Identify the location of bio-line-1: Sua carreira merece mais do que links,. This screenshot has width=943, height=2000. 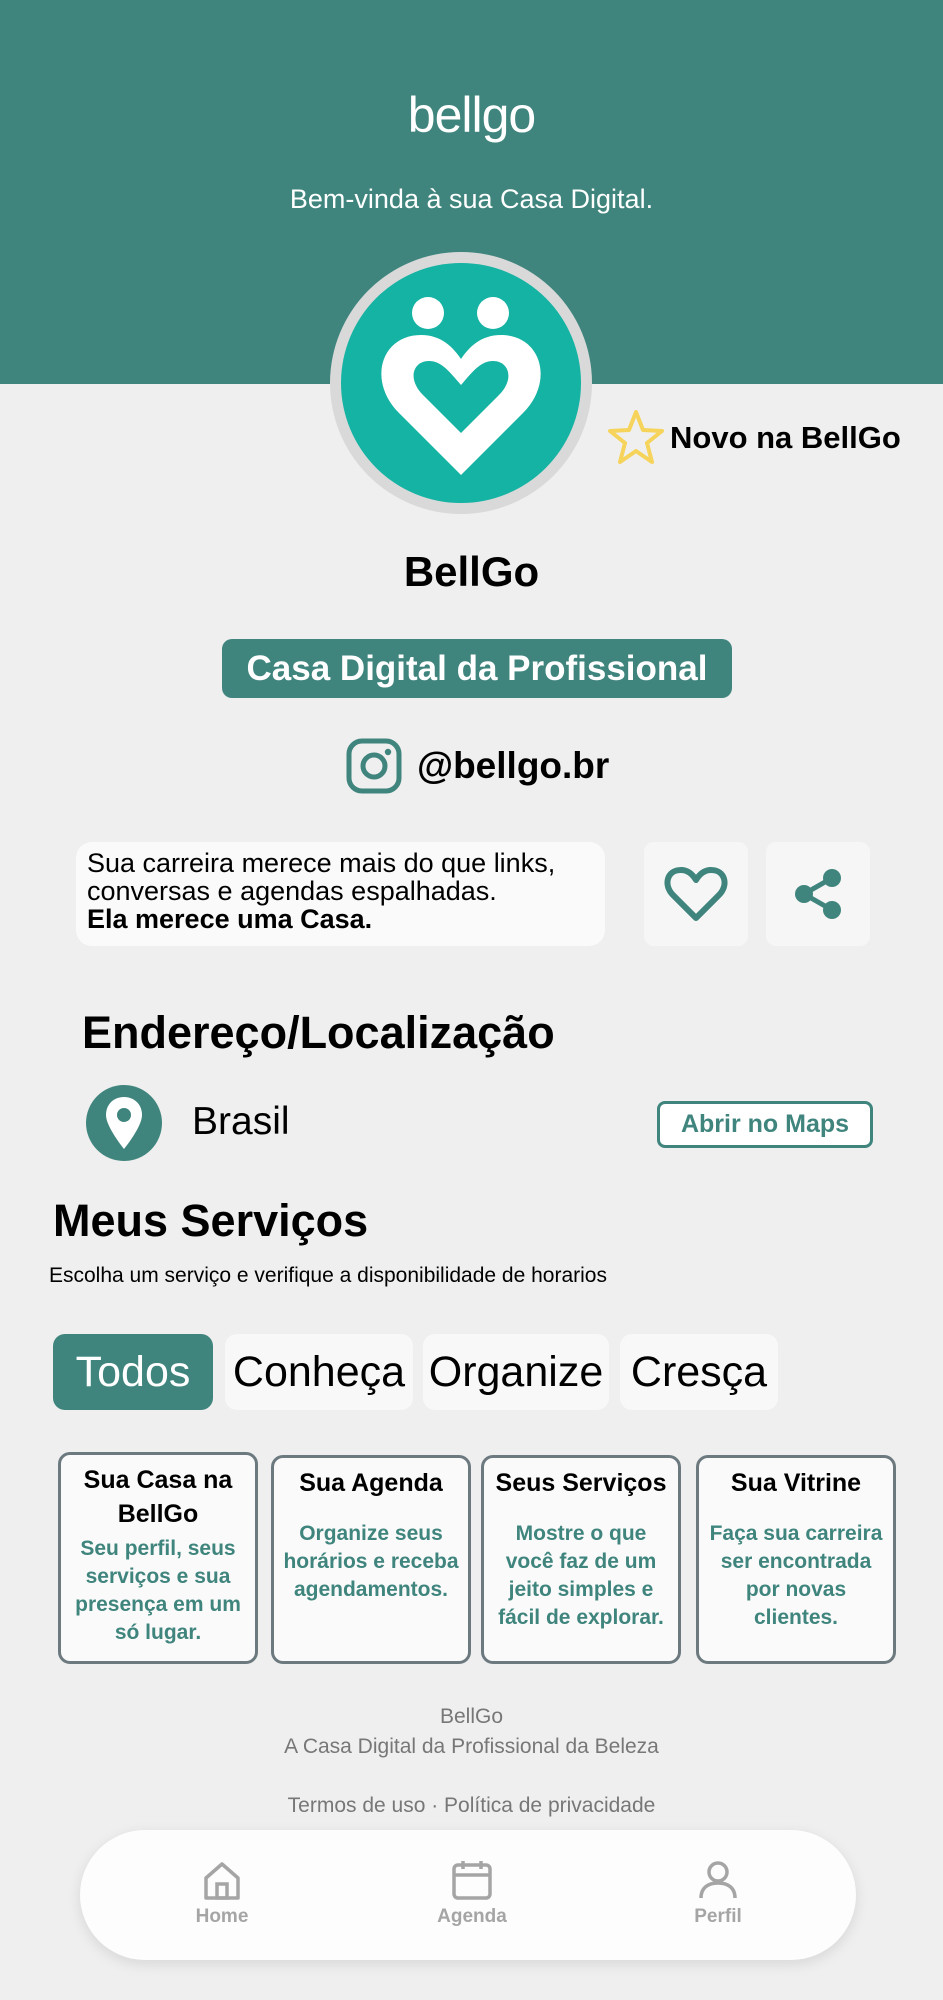
(321, 863).